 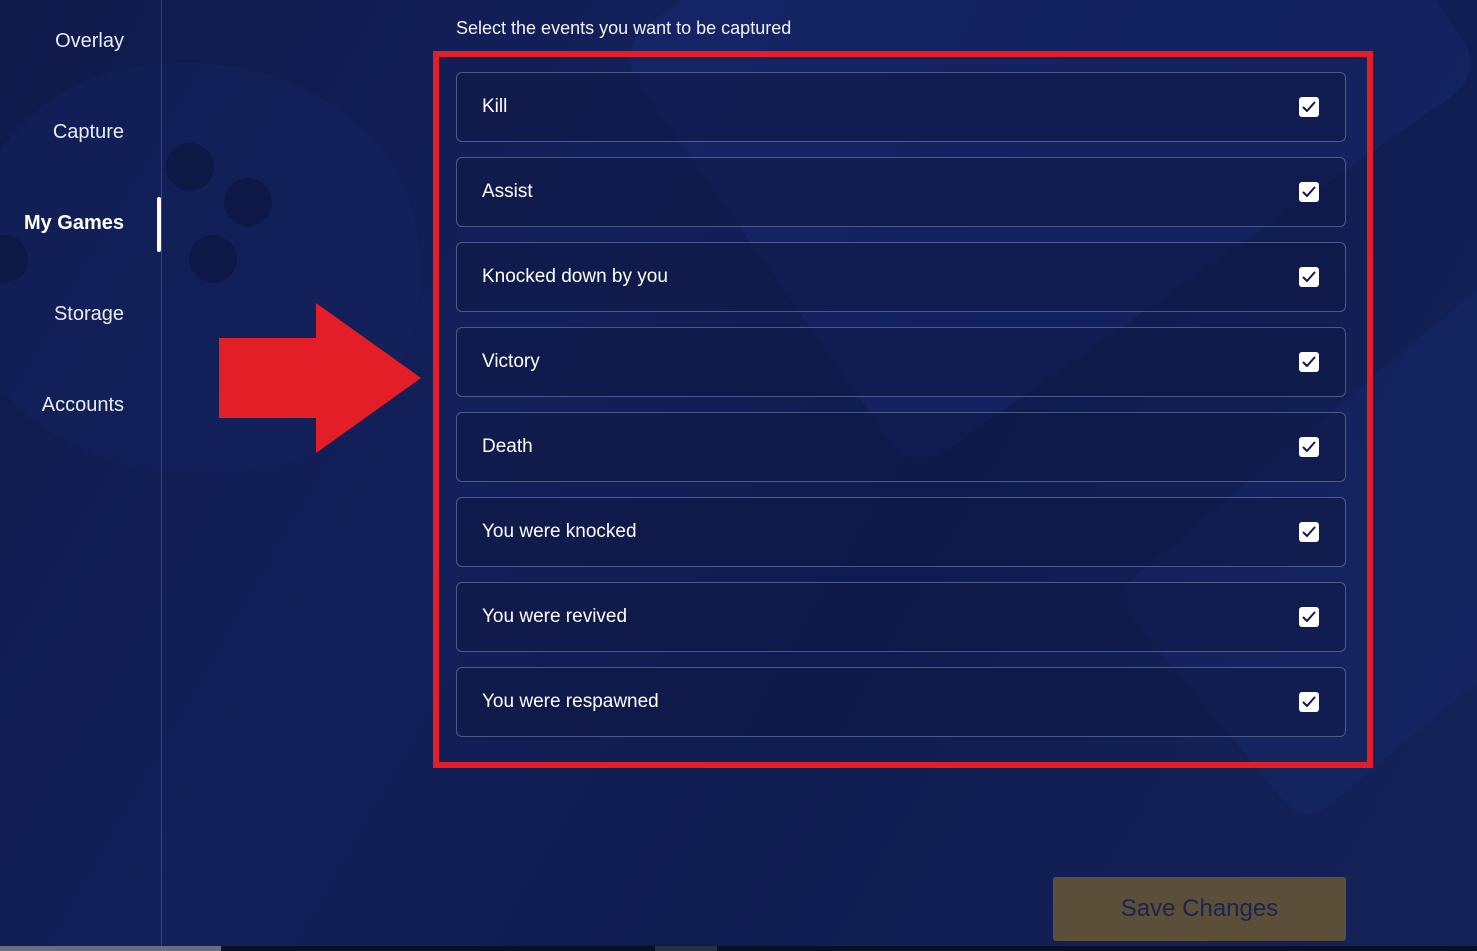 What do you see at coordinates (901, 702) in the screenshot?
I see `event-row: You were respawned` at bounding box center [901, 702].